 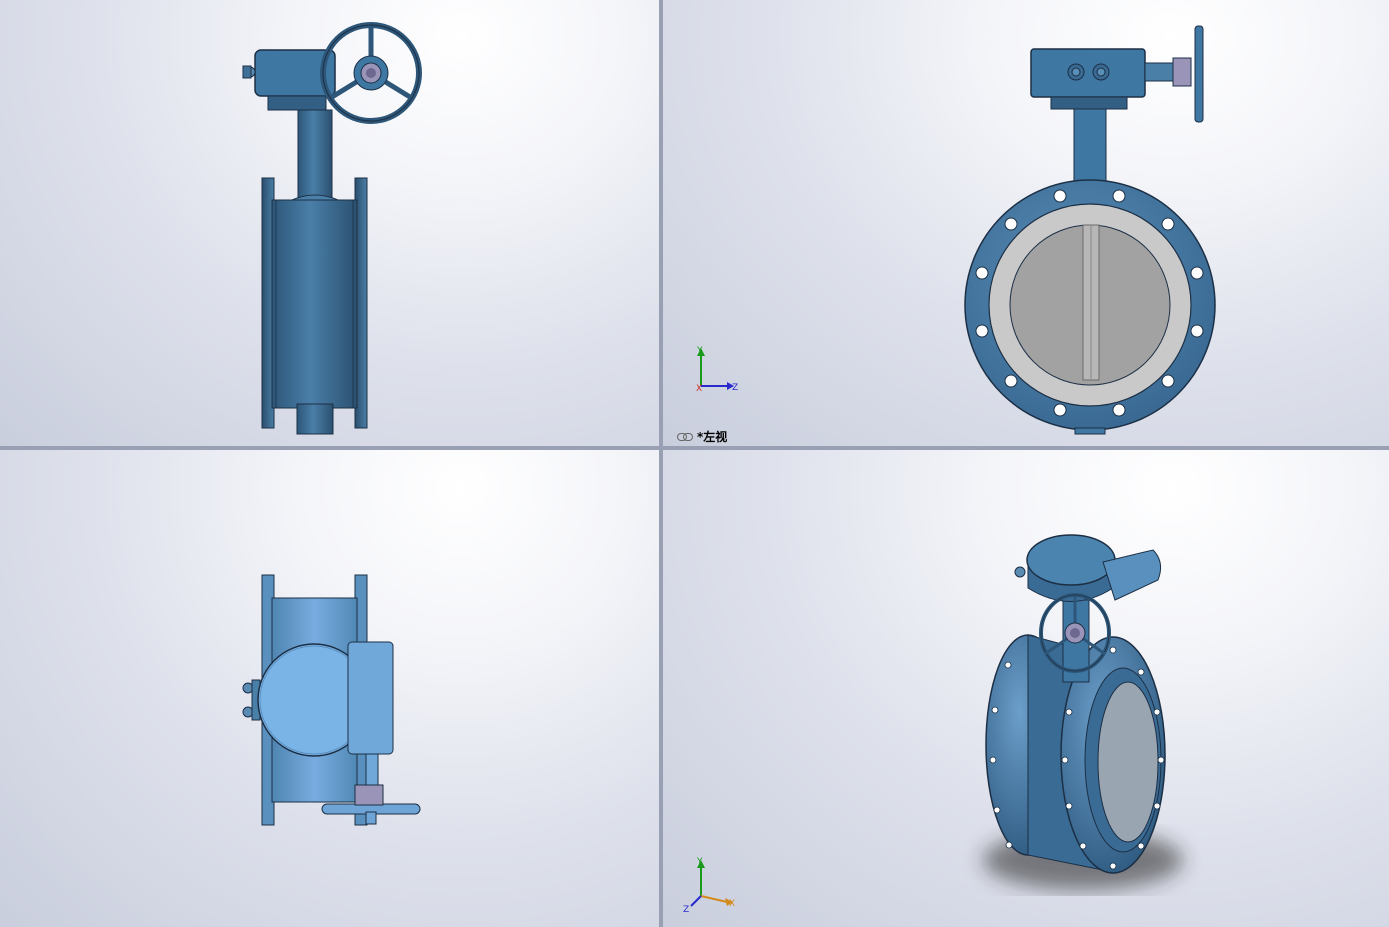 I want to click on axis-triad-iso: Y X Z, so click(x=709, y=886).